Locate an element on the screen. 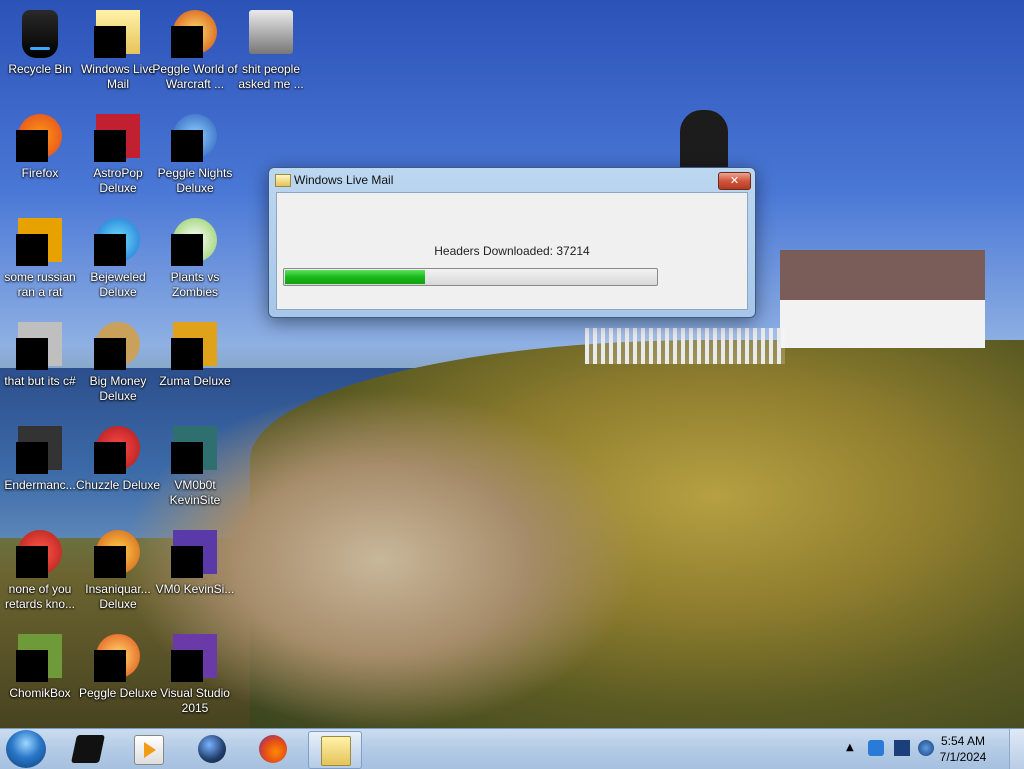  desktop-icon-chomikbox: ChomikBox is located at coordinates (40, 678).